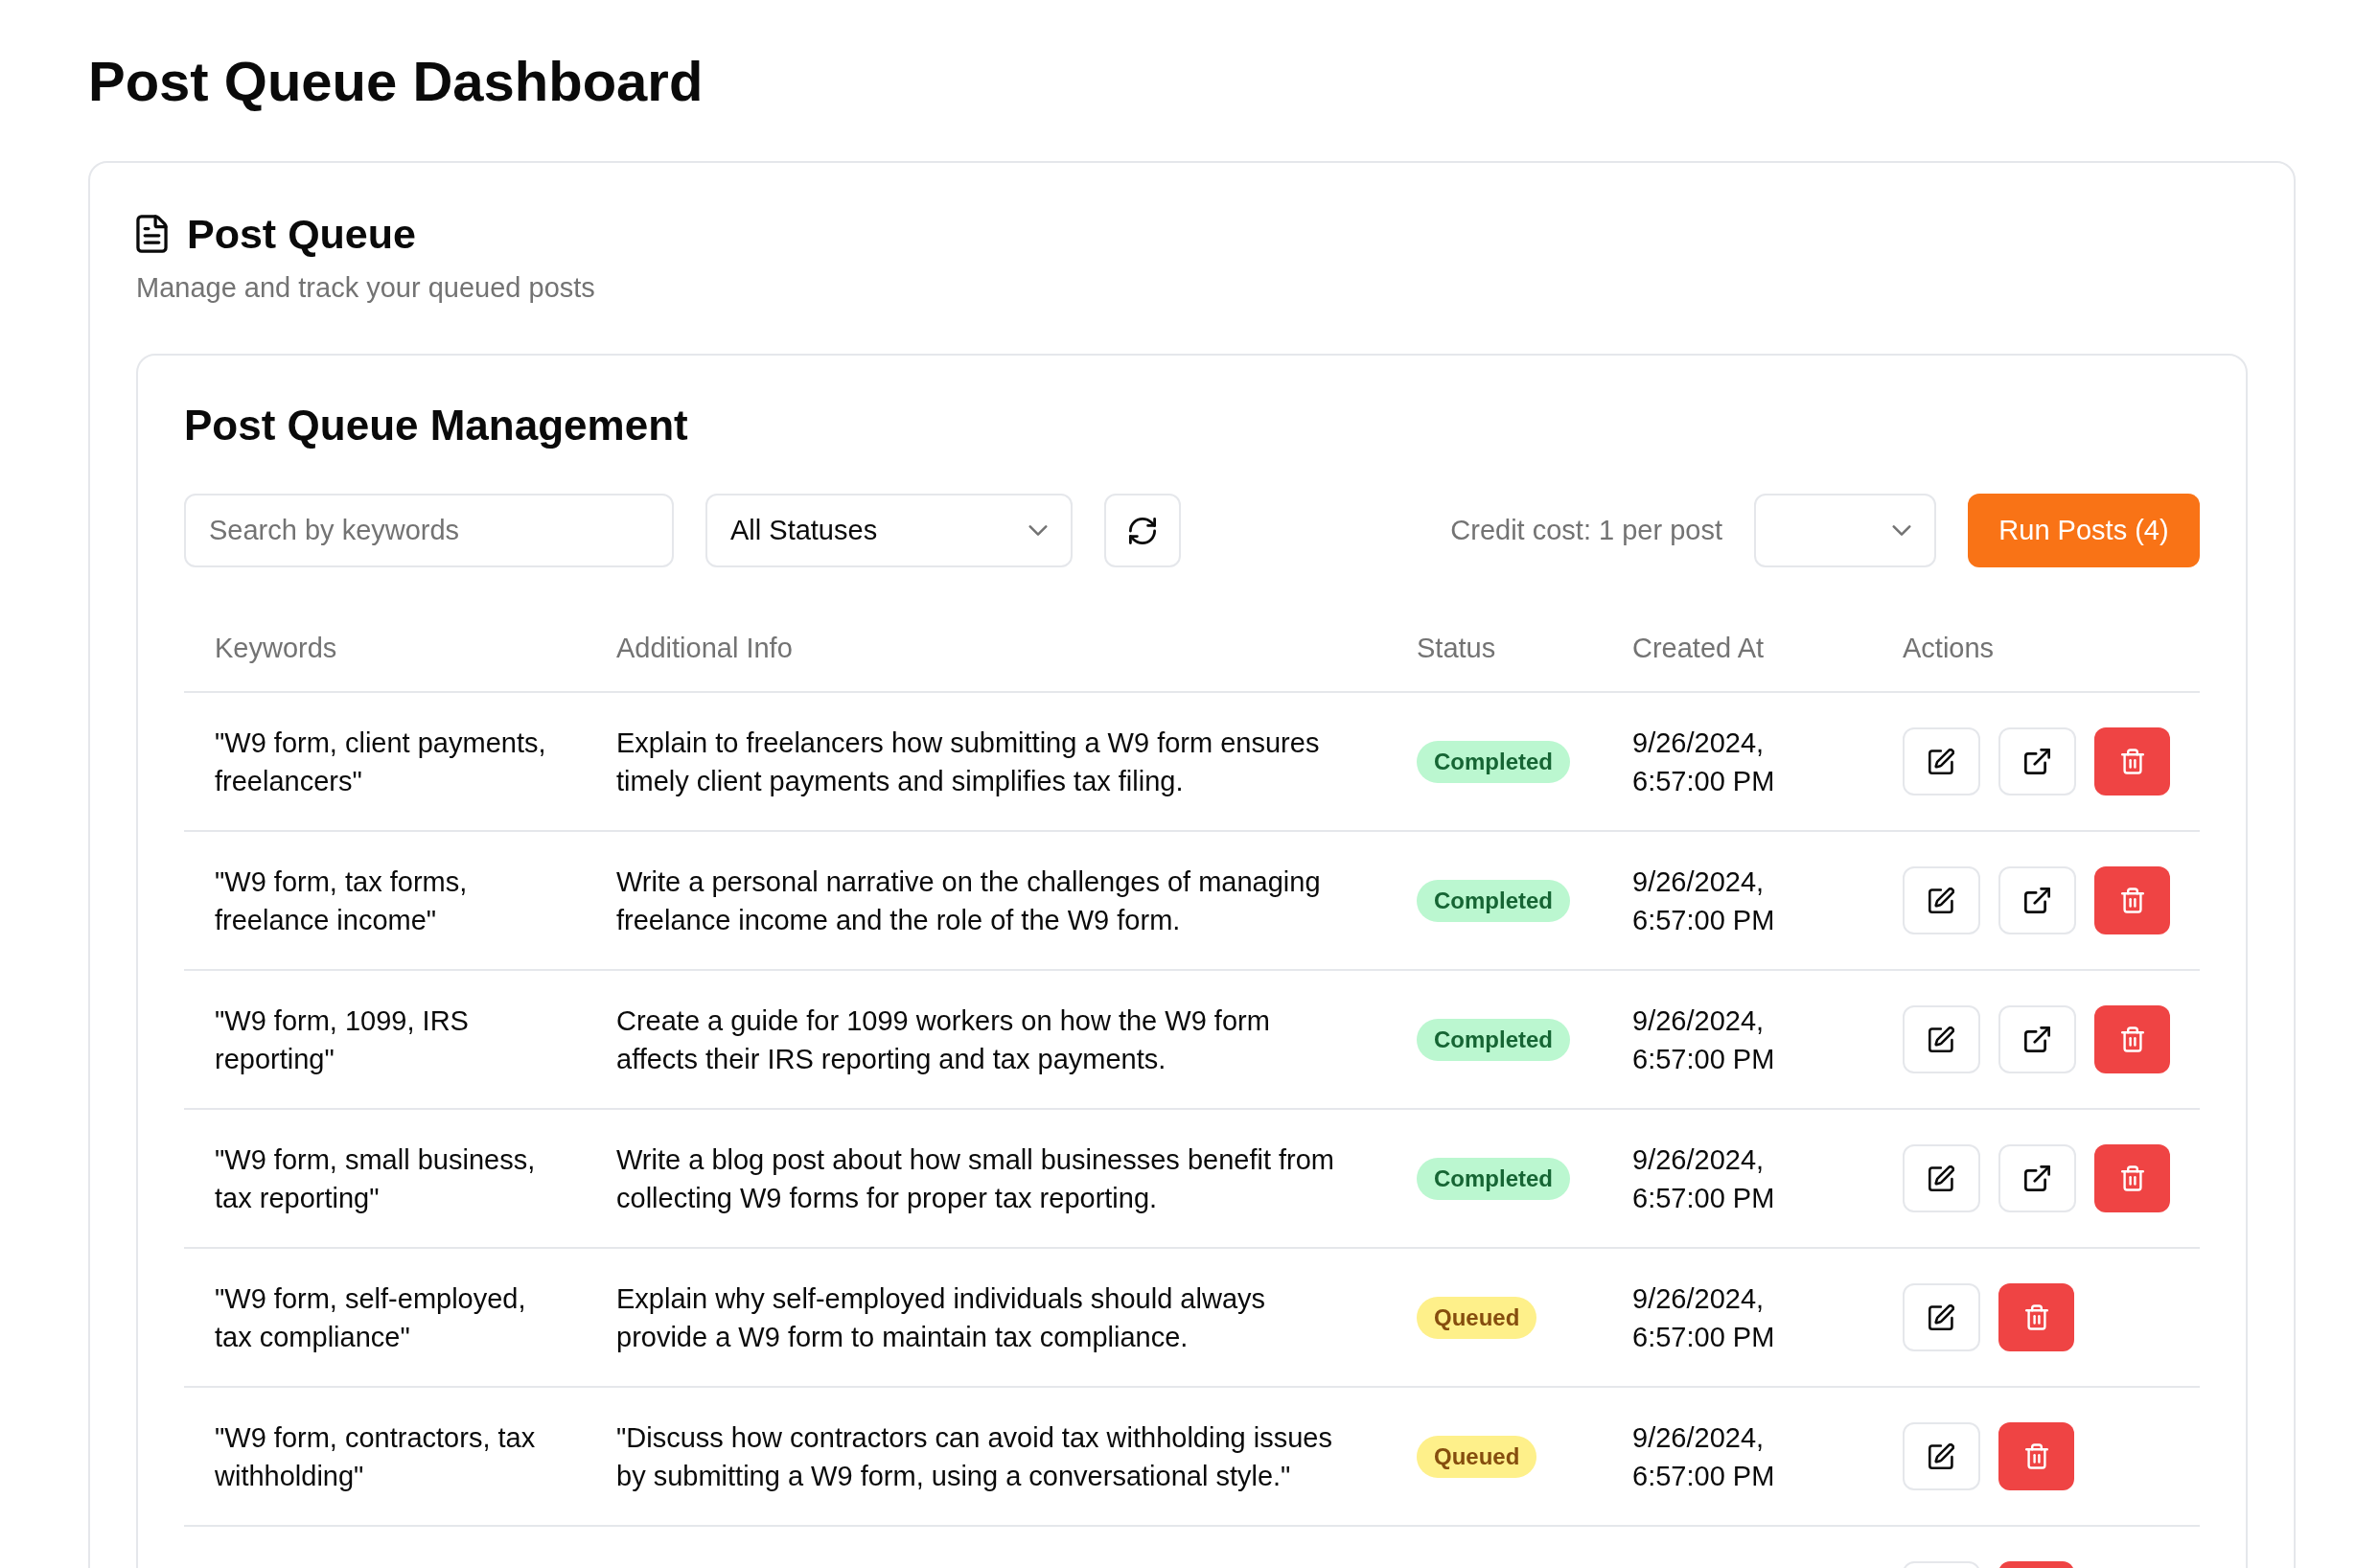  Describe the element at coordinates (396, 81) in the screenshot. I see `page-title: Post Queue Dashboard` at that location.